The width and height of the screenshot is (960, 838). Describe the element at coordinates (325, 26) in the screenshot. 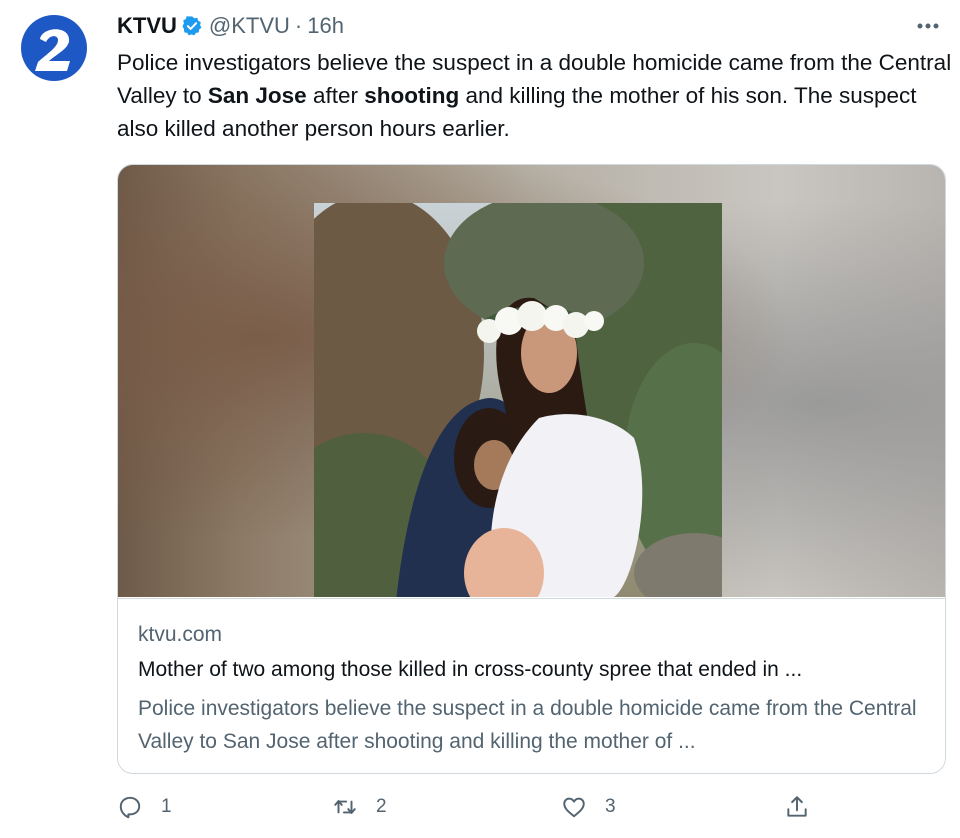

I see `timestamp: 16h` at that location.